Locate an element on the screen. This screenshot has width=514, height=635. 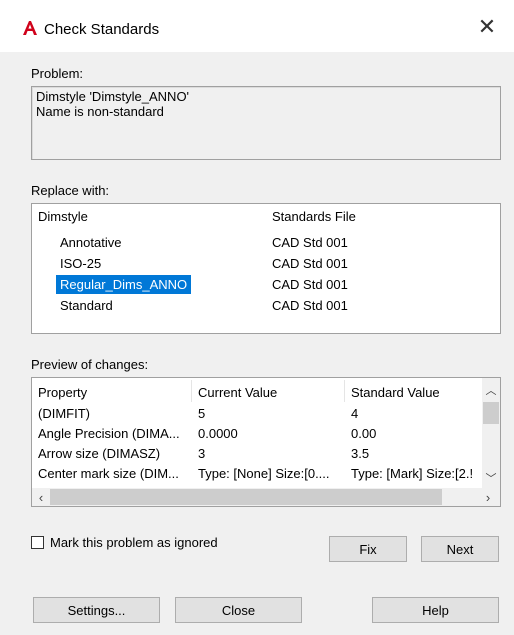
table-cell-standard: 0.00 is located at coordinates (364, 433).